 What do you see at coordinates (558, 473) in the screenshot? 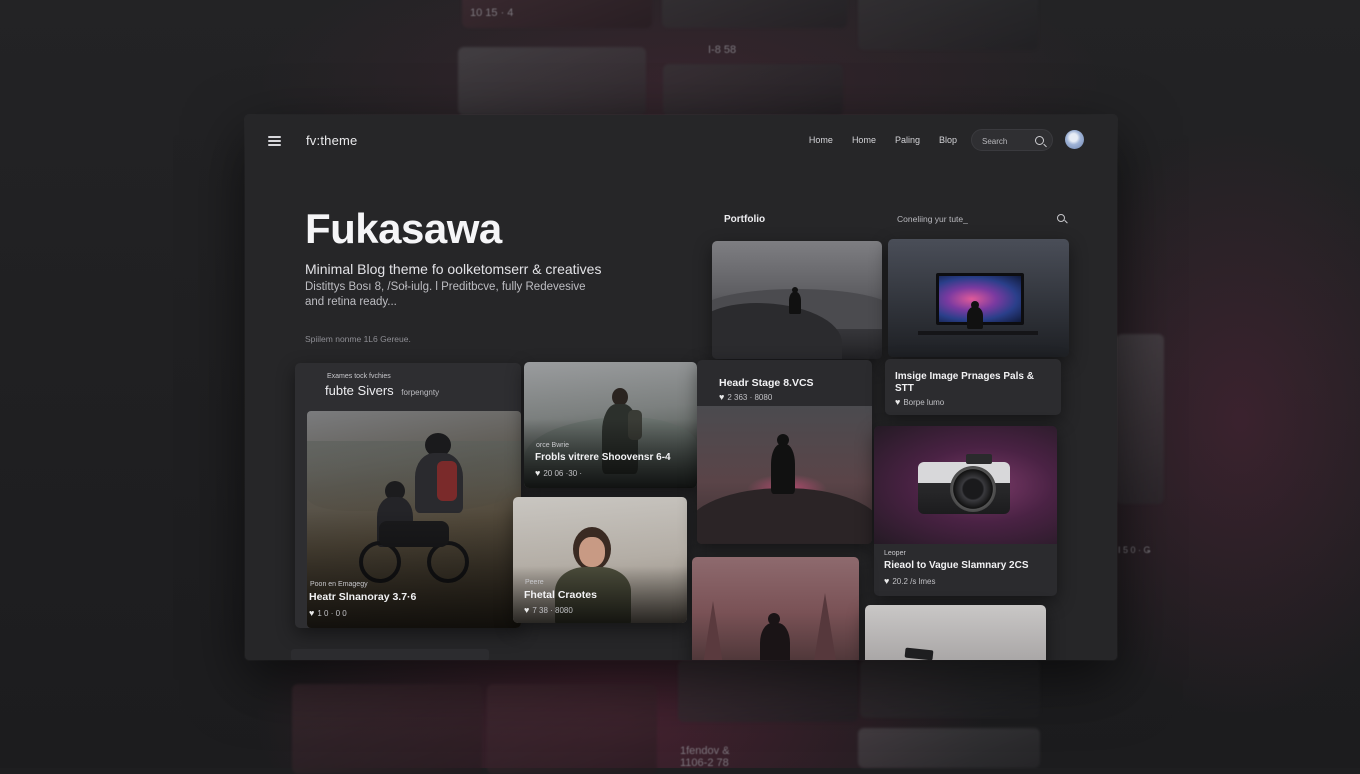
I see `card-meta: ♥20 06 ·30 ·` at bounding box center [558, 473].